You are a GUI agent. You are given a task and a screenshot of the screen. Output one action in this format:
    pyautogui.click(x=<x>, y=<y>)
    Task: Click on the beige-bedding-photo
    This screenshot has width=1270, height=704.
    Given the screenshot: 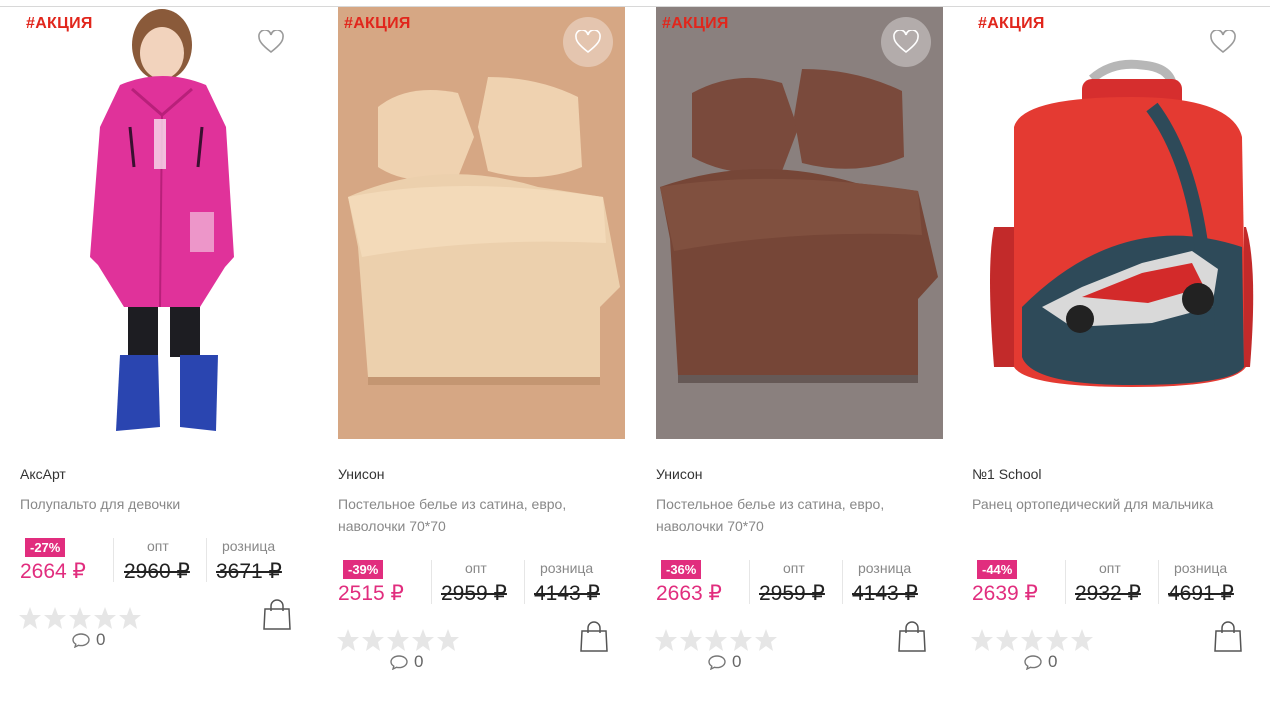 What is the action you would take?
    pyautogui.click(x=481, y=223)
    